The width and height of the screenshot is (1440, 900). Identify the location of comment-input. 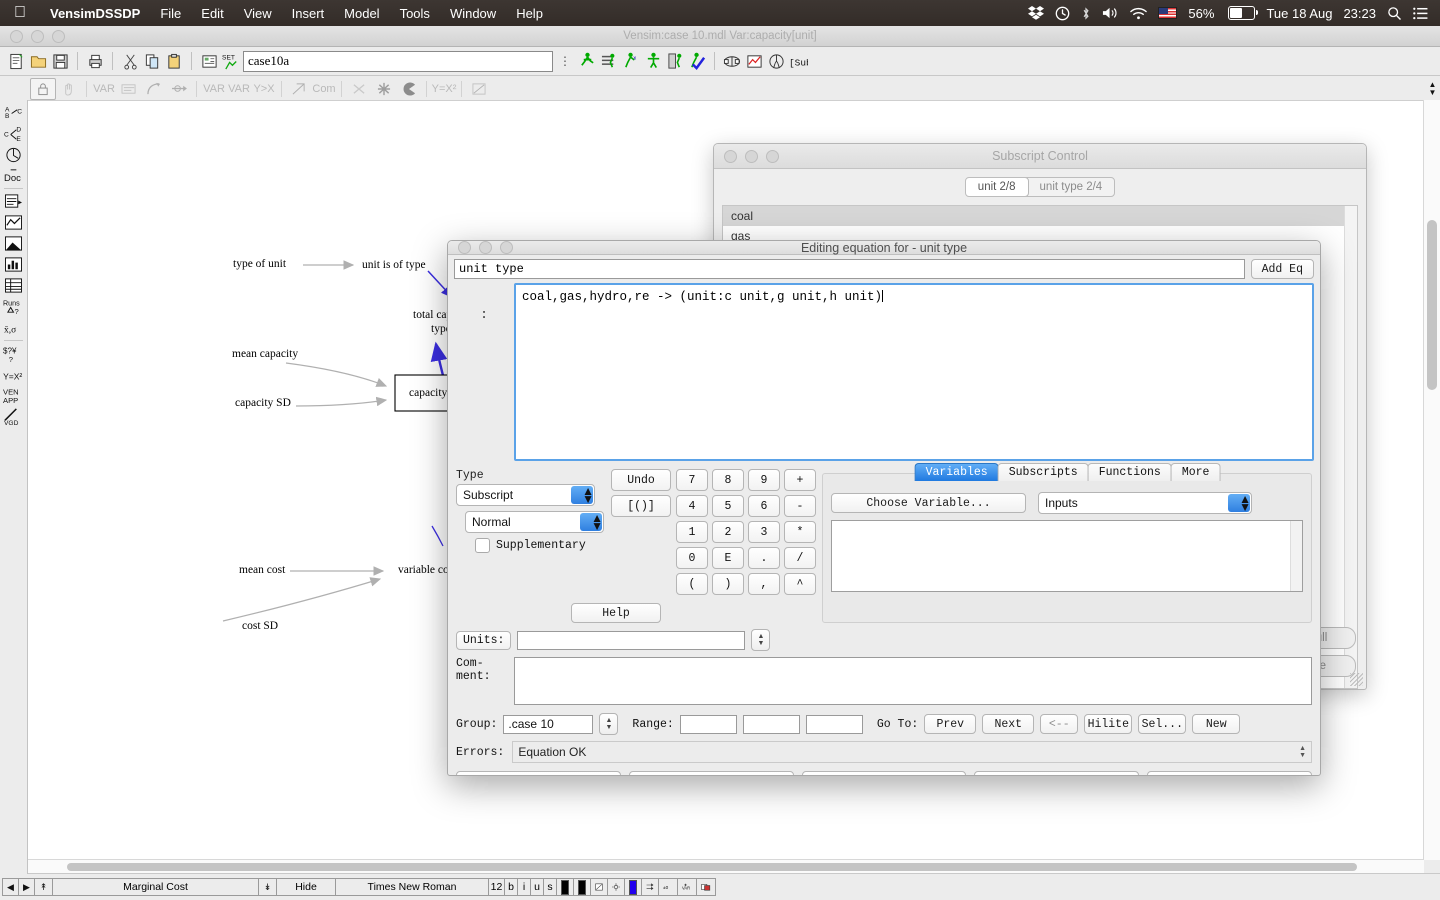
(913, 681).